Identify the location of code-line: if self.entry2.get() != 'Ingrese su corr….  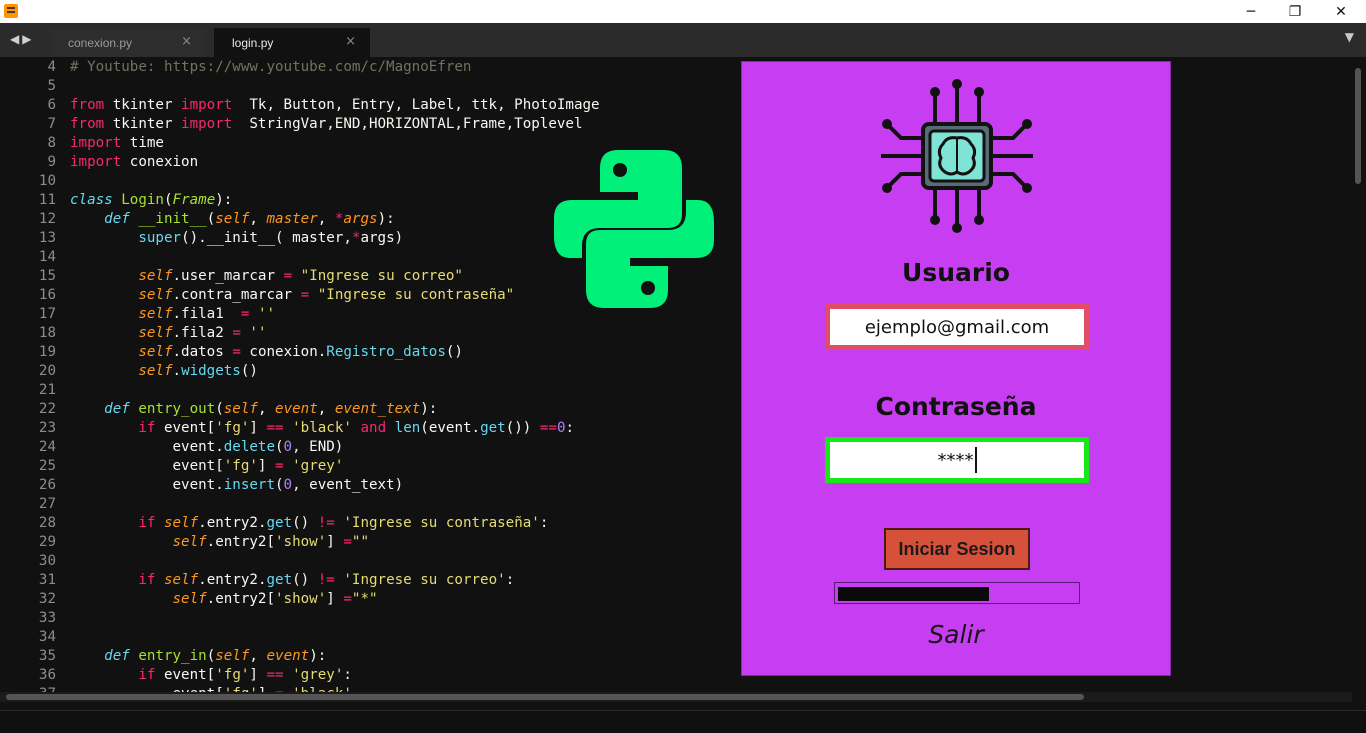
(420, 580).